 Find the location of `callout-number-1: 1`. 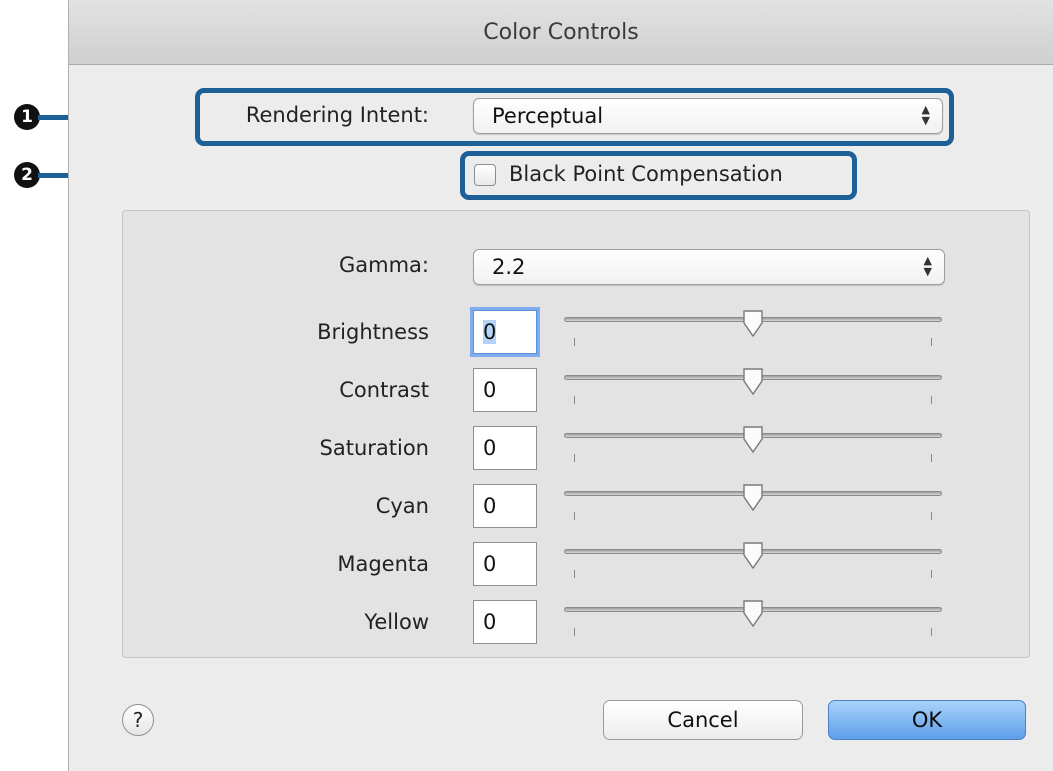

callout-number-1: 1 is located at coordinates (27, 117).